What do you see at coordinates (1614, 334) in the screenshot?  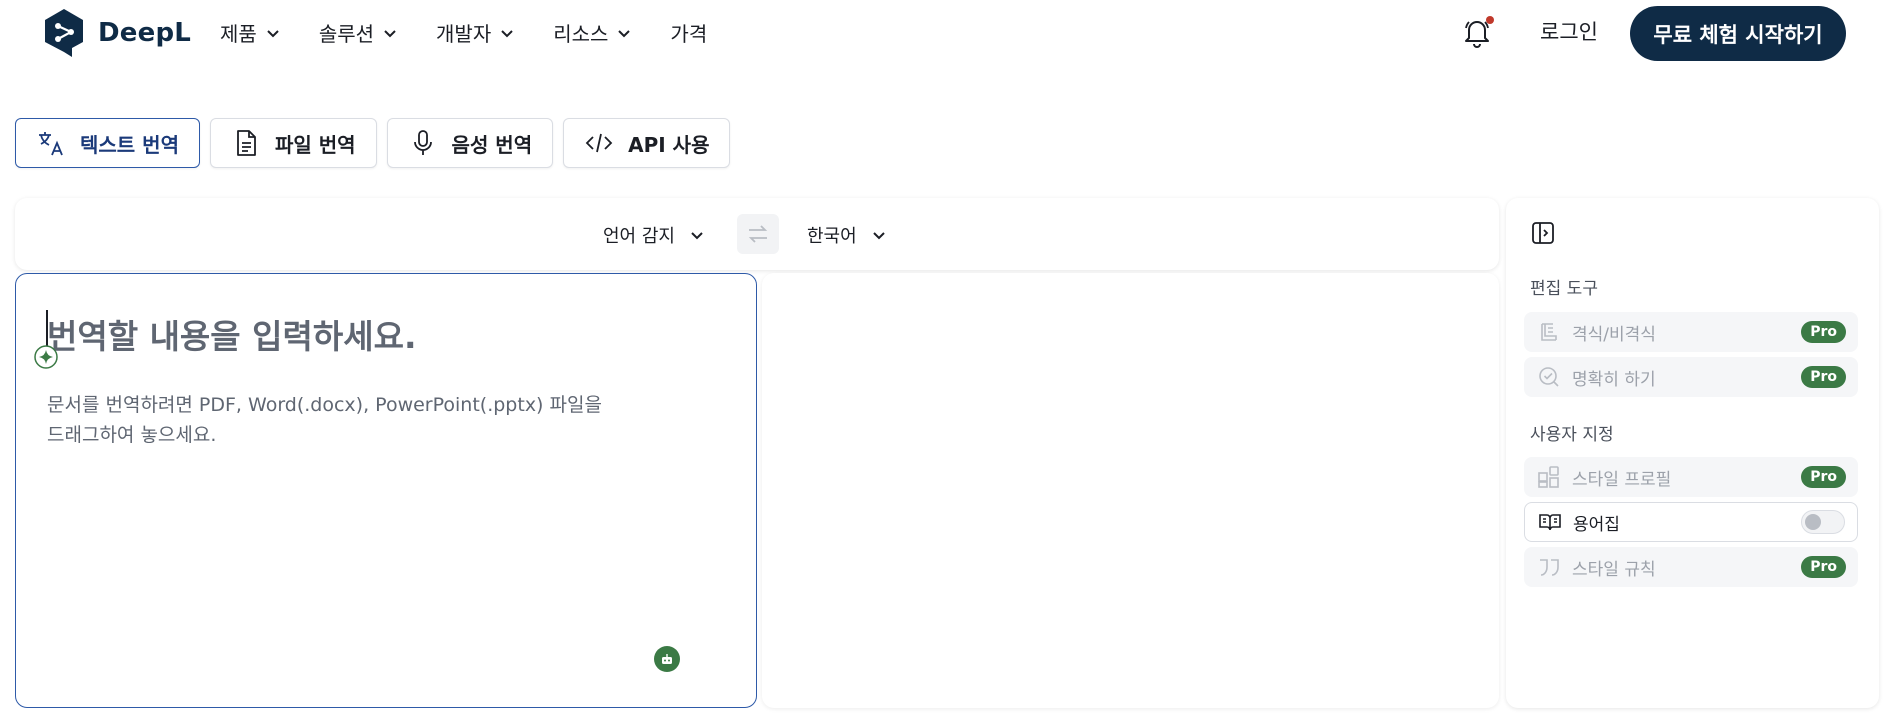 I see `row-label: 격식/비격식` at bounding box center [1614, 334].